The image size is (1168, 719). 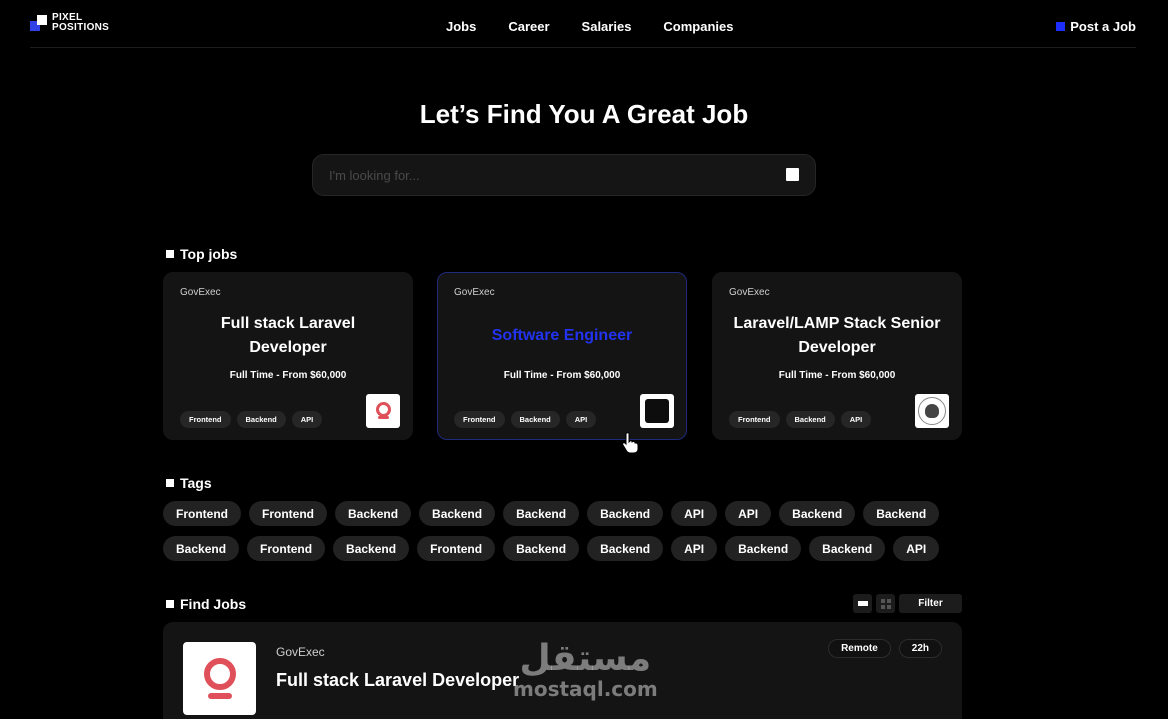 I want to click on post-job-link: Post a Job, so click(x=1096, y=26).